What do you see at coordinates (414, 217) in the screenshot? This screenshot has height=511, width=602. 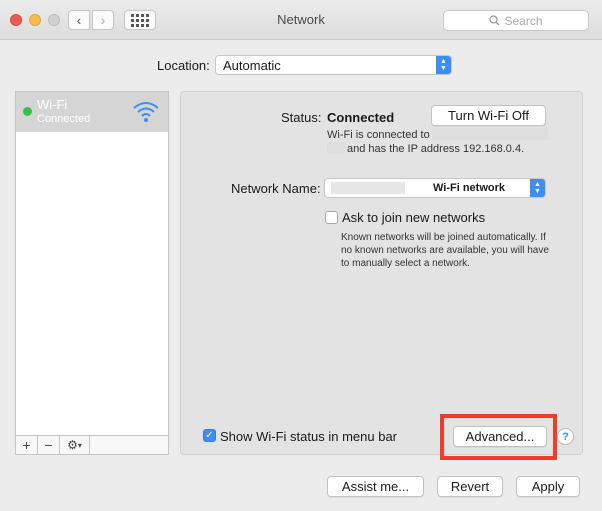 I see `ask-to-join-label: Ask to join new networks` at bounding box center [414, 217].